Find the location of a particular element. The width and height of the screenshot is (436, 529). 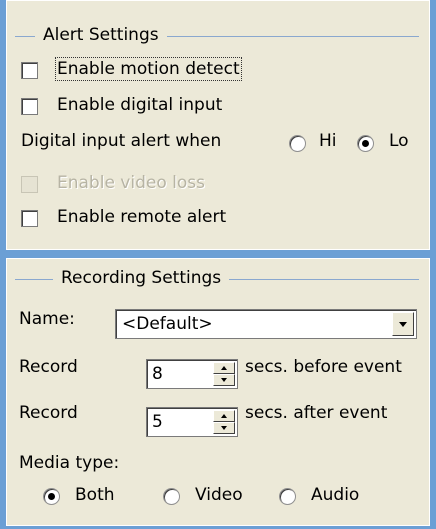

radio-audio-label: Audio is located at coordinates (335, 495).